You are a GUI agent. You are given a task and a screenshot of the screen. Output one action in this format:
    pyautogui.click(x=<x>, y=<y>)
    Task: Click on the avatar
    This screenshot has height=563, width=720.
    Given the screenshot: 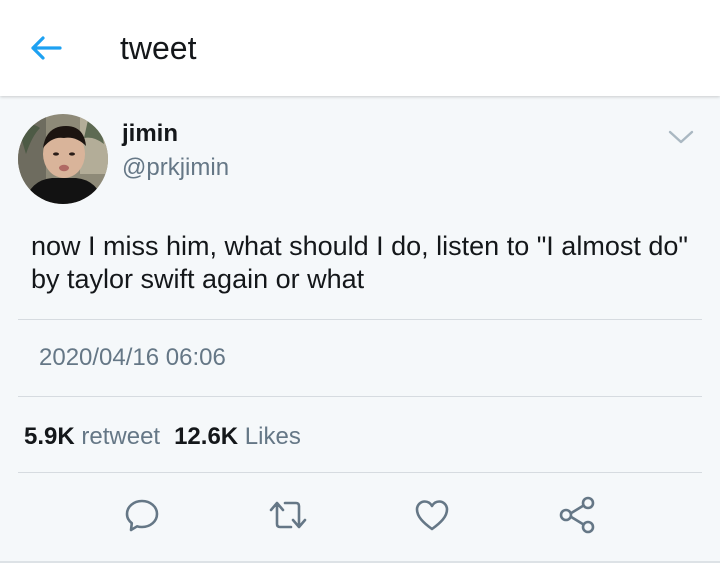 What is the action you would take?
    pyautogui.click(x=63, y=159)
    